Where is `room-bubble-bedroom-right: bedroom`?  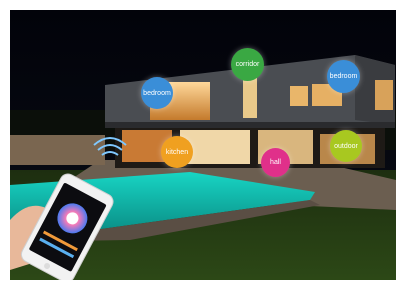
room-bubble-bedroom-right: bedroom is located at coordinates (343, 76).